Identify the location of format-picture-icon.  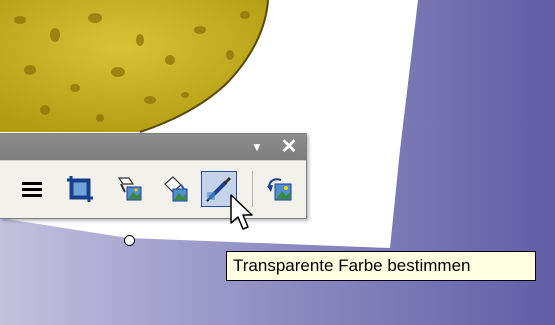
(129, 189).